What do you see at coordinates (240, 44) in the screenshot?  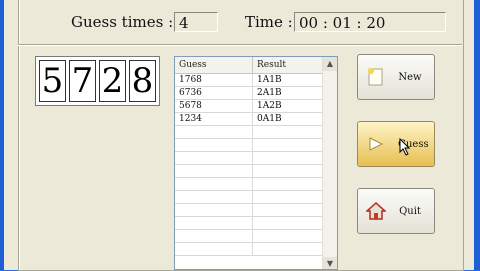 I see `header-divider` at bounding box center [240, 44].